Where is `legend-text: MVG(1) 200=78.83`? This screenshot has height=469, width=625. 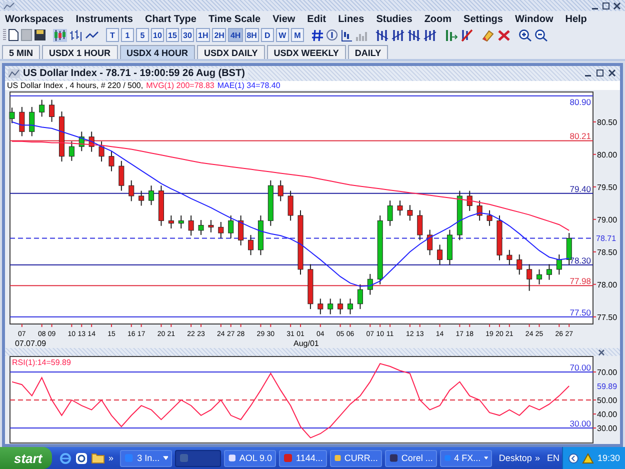 legend-text: MVG(1) 200=78.83 is located at coordinates (180, 85).